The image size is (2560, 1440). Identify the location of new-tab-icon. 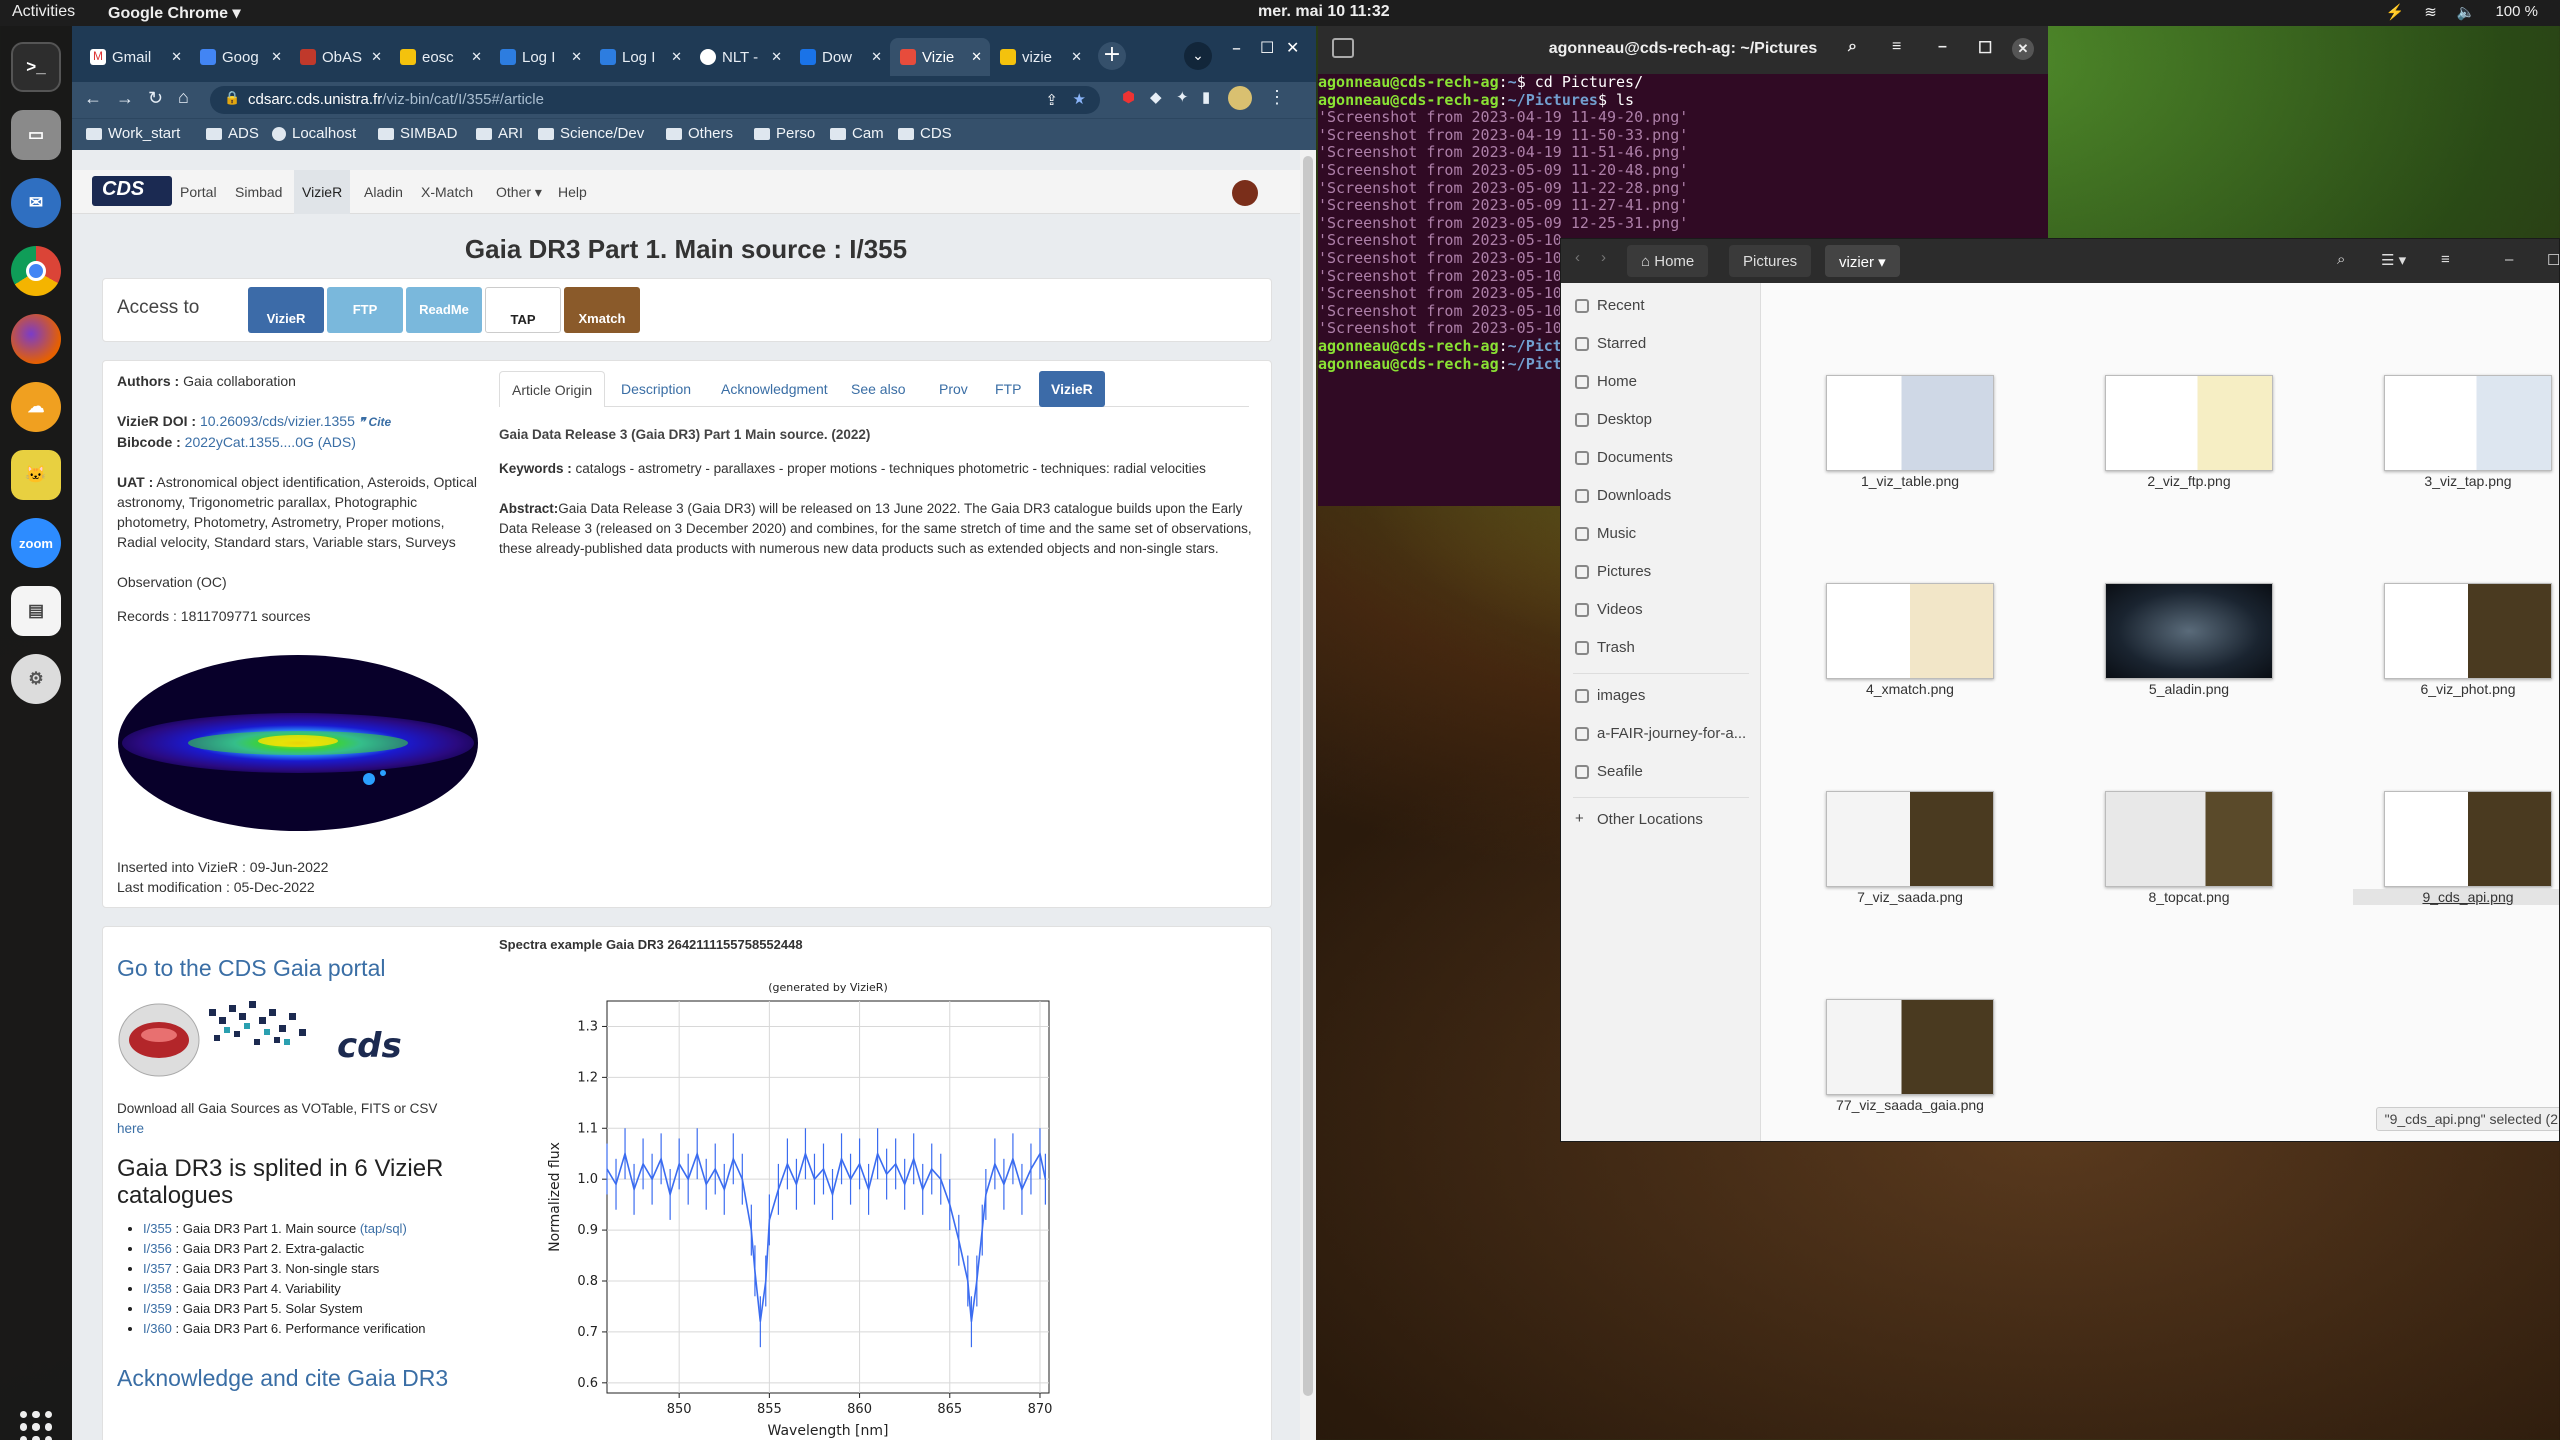
(1343, 48).